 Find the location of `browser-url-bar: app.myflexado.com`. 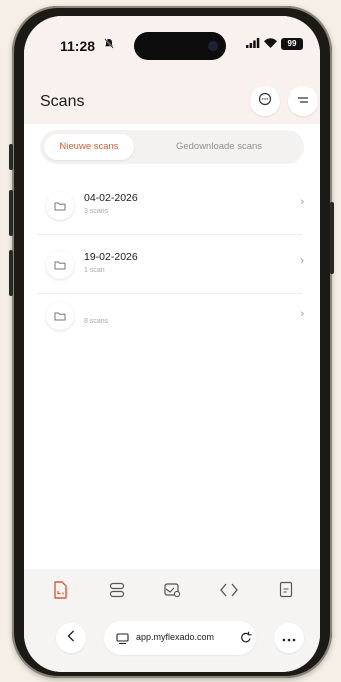

browser-url-bar: app.myflexado.com is located at coordinates (180, 638).